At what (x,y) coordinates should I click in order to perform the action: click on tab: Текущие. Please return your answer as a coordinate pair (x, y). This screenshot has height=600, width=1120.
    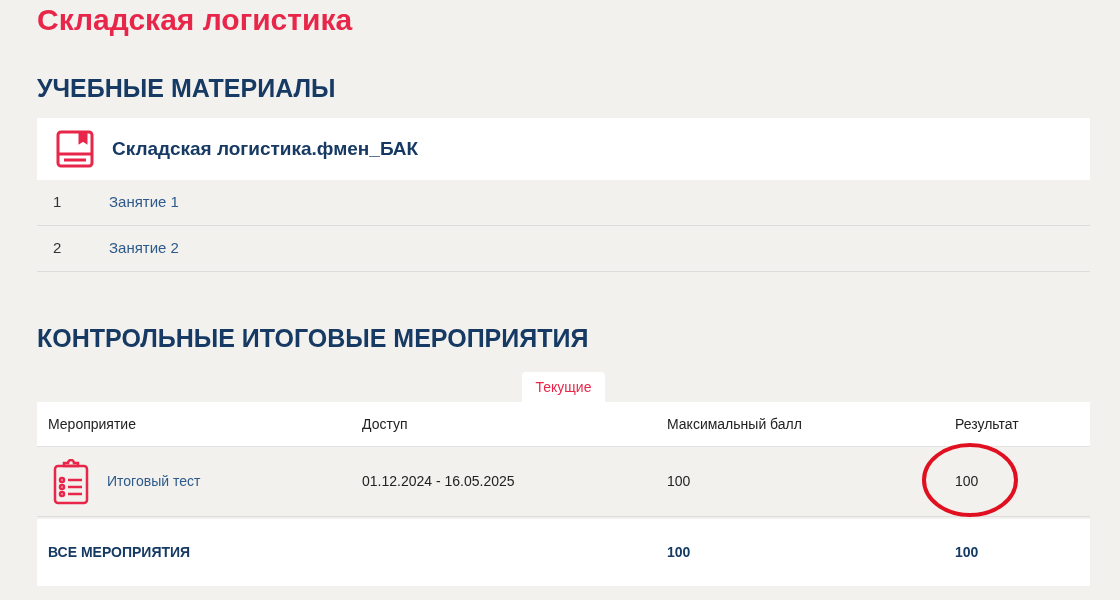
    Looking at the image, I should click on (563, 387).